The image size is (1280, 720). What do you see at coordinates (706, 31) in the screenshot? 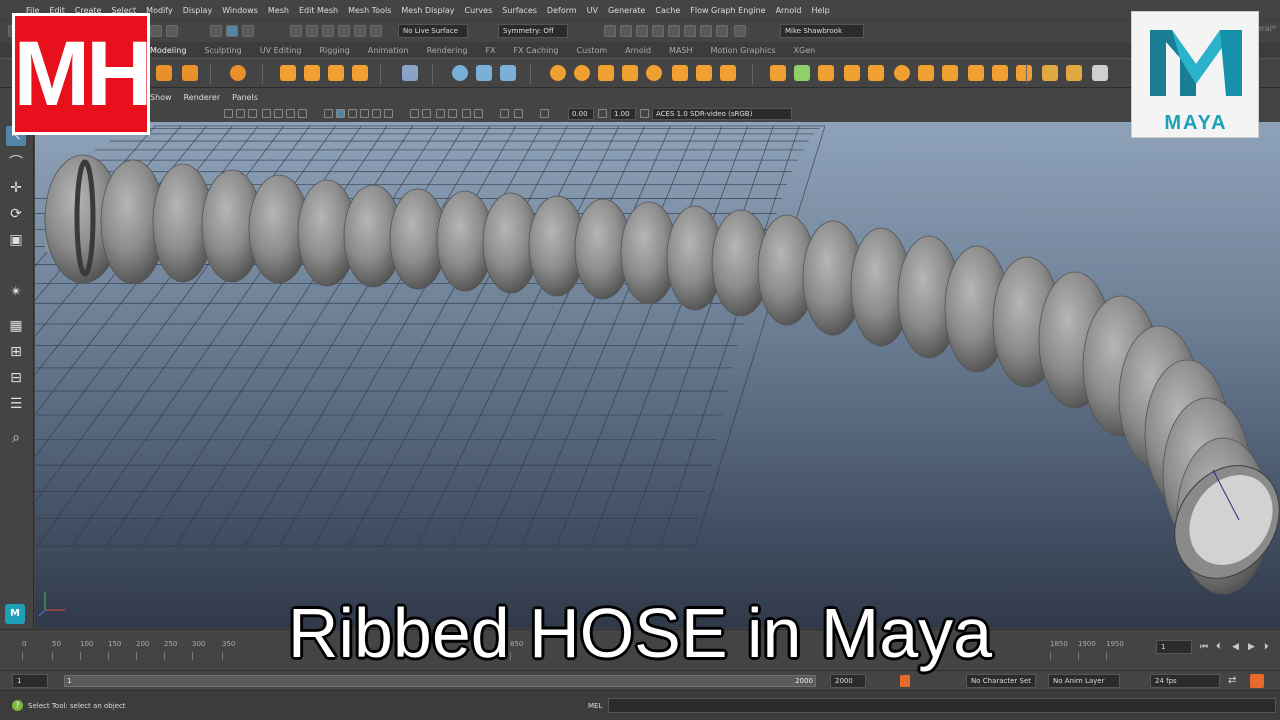
I see `toggle-render-icon` at bounding box center [706, 31].